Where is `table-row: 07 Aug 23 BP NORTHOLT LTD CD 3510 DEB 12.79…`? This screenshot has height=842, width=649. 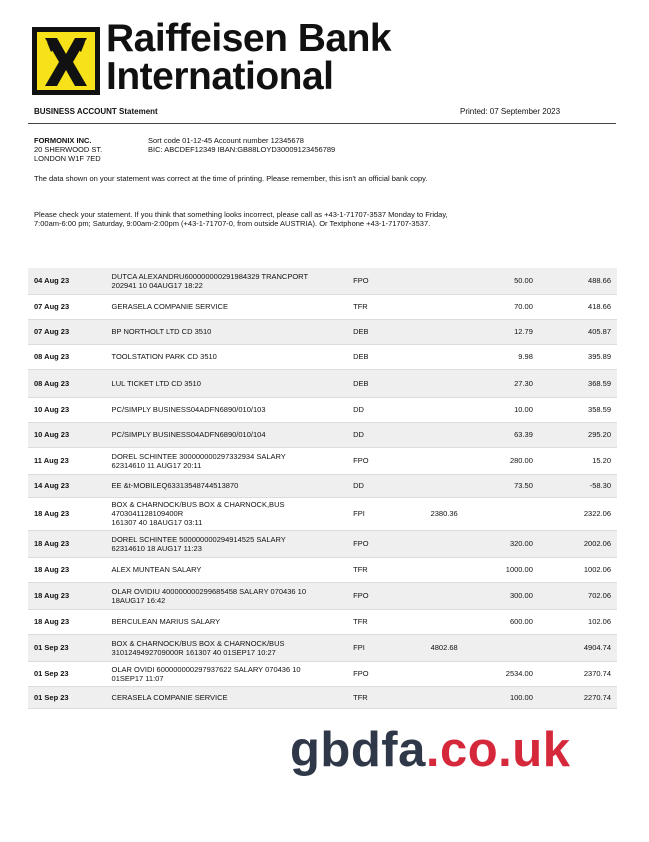
table-row: 07 Aug 23 BP NORTHOLT LTD CD 3510 DEB 12.79… is located at coordinates (322, 332).